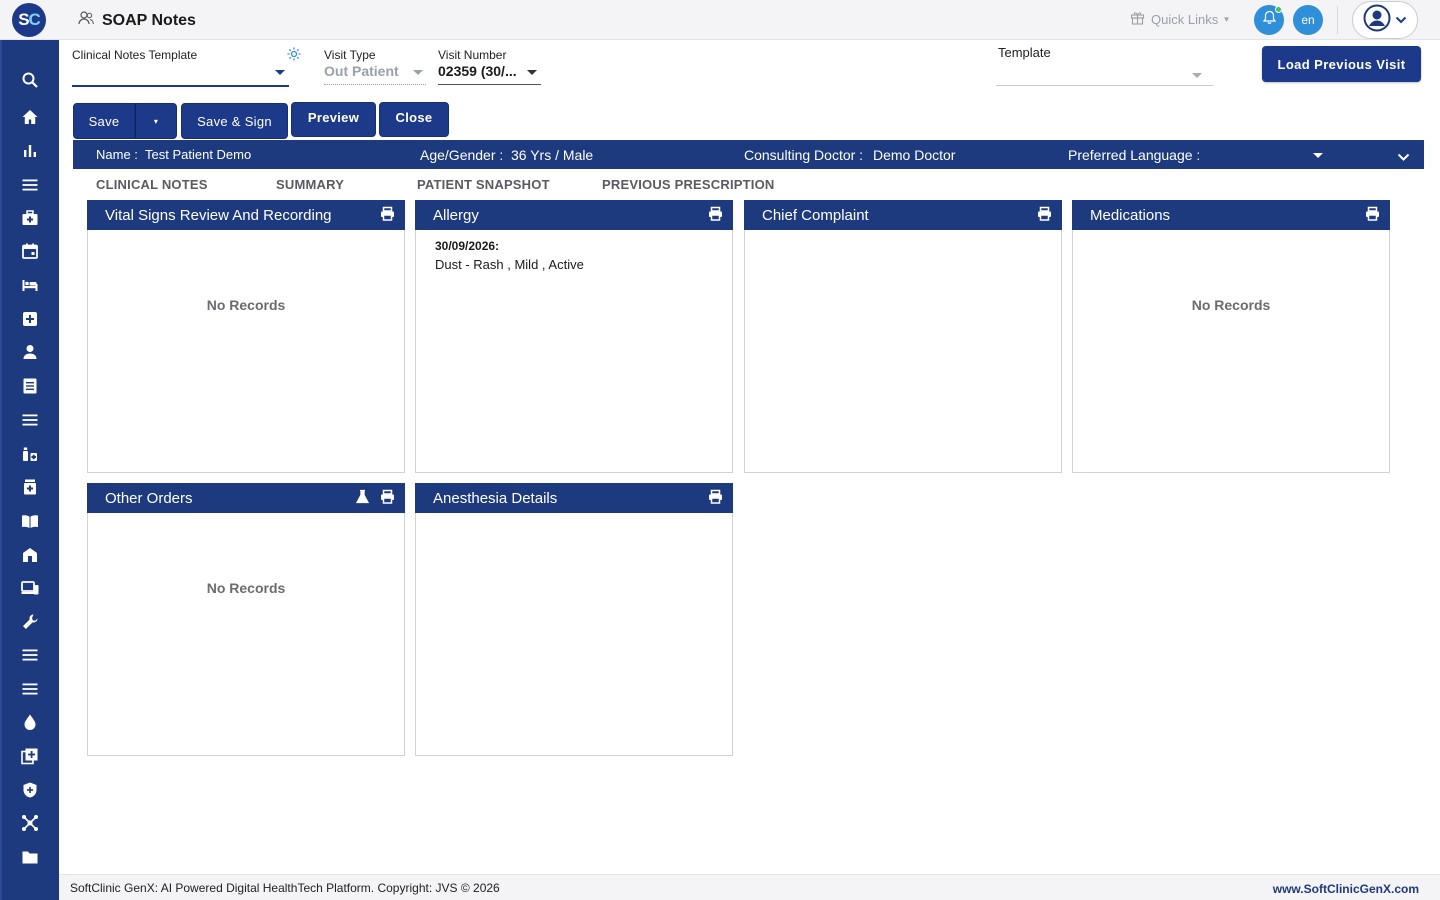 This screenshot has width=1440, height=900. What do you see at coordinates (30, 756) in the screenshot?
I see `add-record-icon` at bounding box center [30, 756].